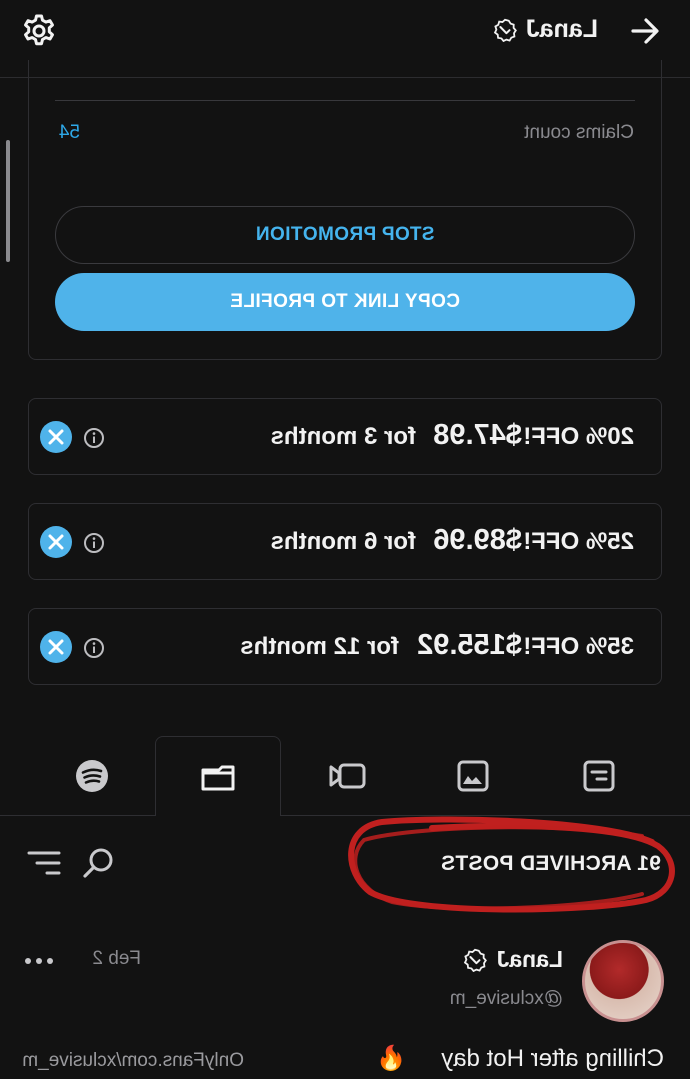  Describe the element at coordinates (579, 132) in the screenshot. I see `claims-count-label: Claims count` at that location.